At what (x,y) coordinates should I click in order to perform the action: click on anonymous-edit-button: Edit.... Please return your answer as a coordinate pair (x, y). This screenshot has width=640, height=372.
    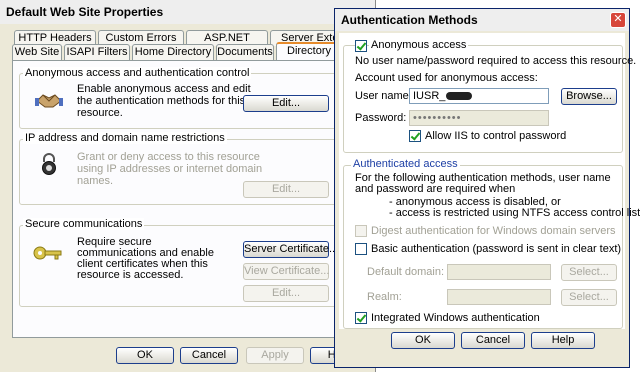
    Looking at the image, I should click on (286, 103).